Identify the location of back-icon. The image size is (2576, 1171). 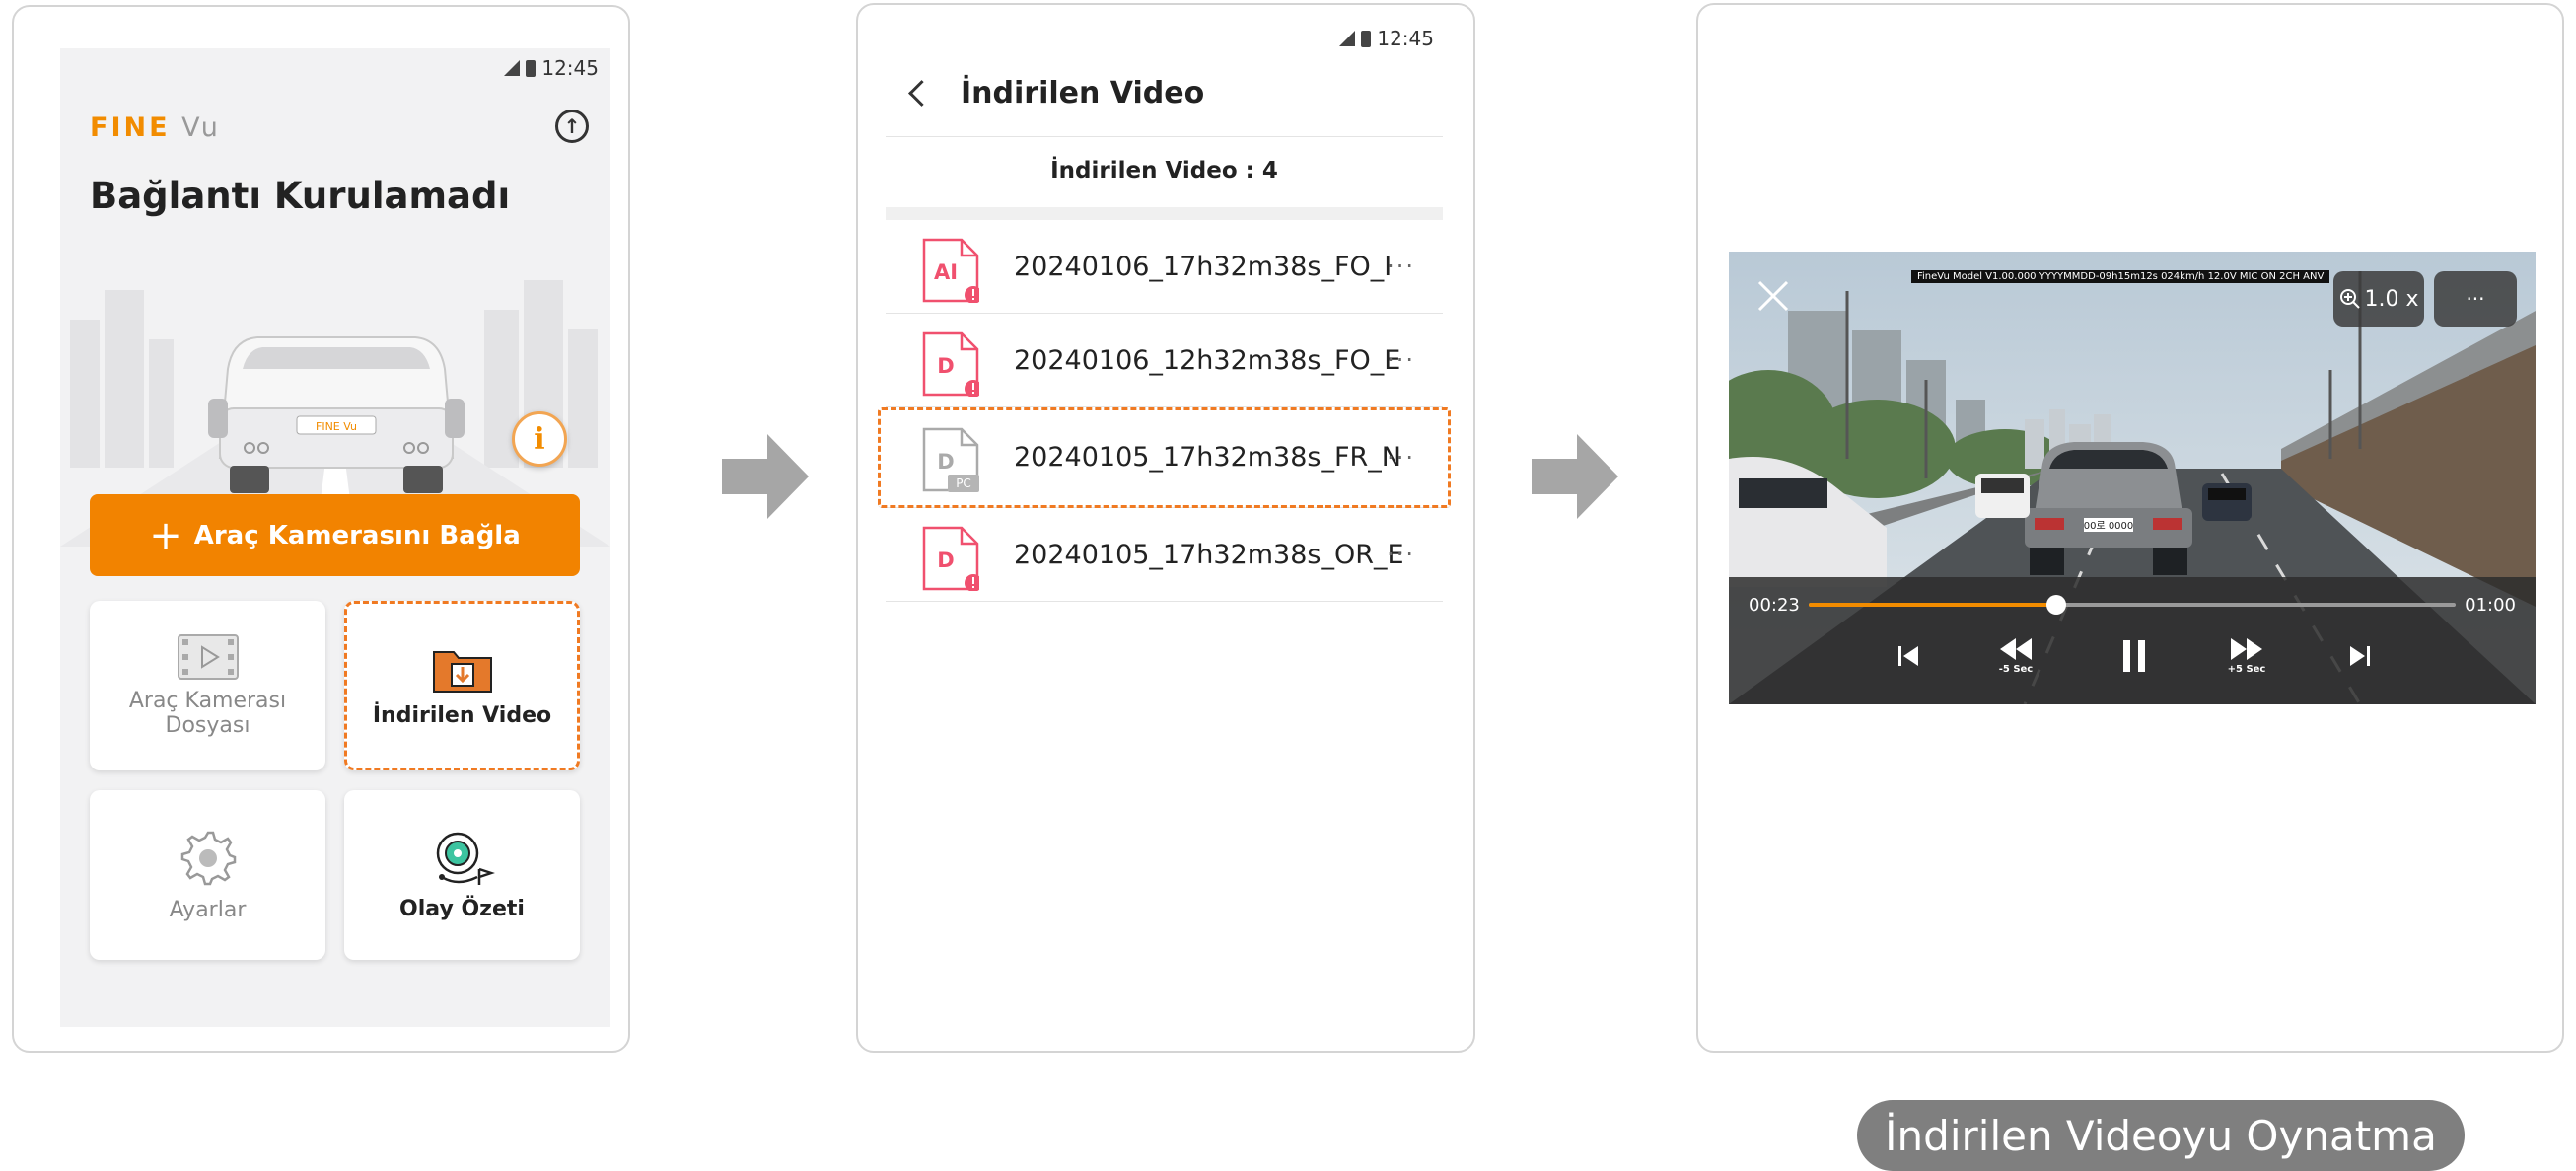
(921, 94).